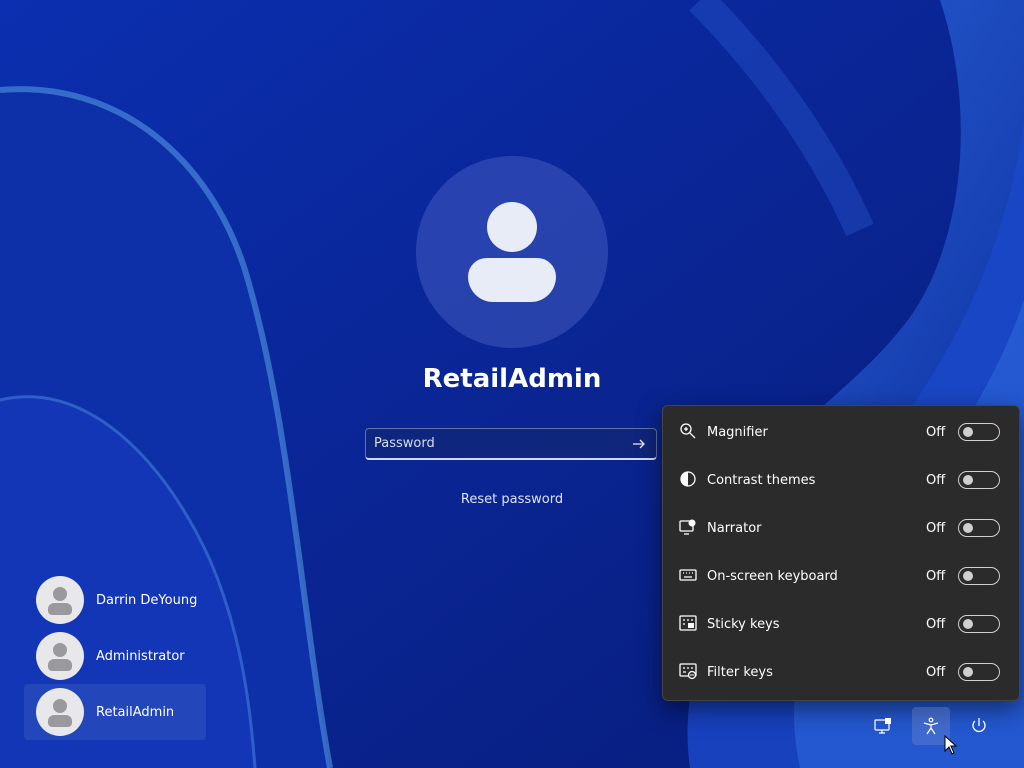 The width and height of the screenshot is (1024, 768). Describe the element at coordinates (841, 672) in the screenshot. I see `accessibility-item-filter-keys: Filter keys Off` at that location.